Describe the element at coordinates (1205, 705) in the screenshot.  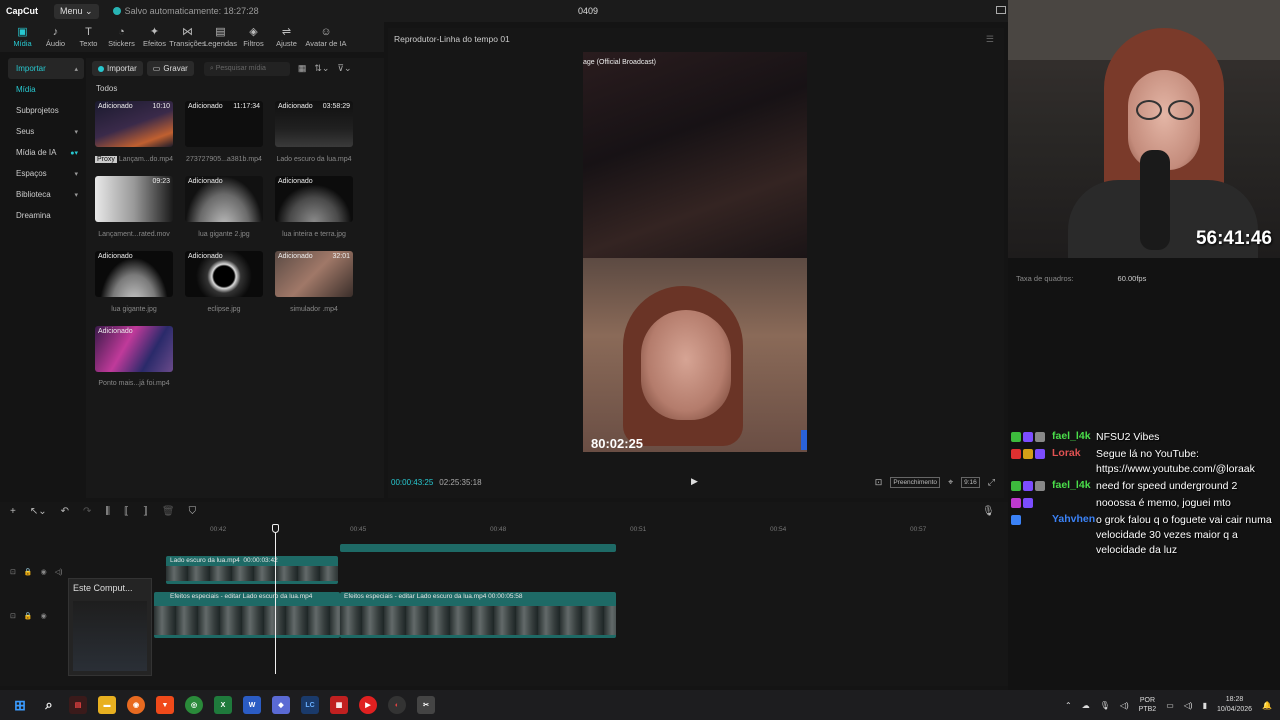
I see `battery-icon: ▮` at that location.